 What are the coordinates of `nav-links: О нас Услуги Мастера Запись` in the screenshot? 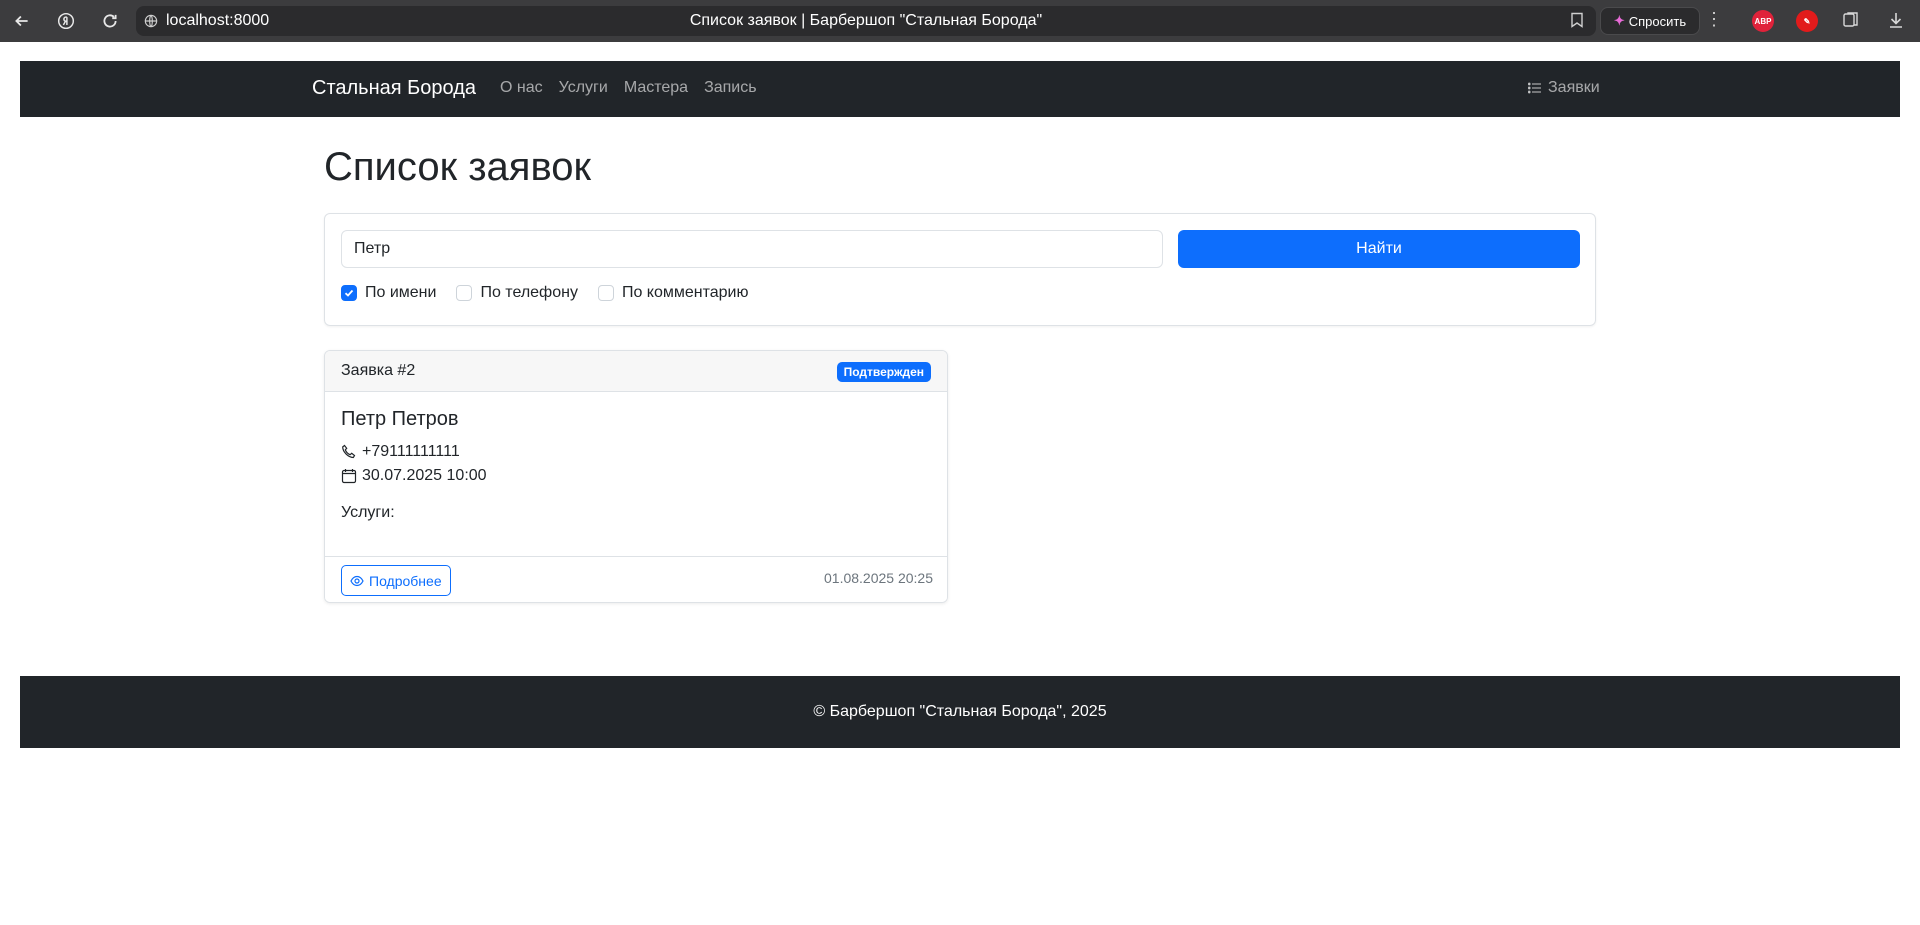 It's located at (628, 88).